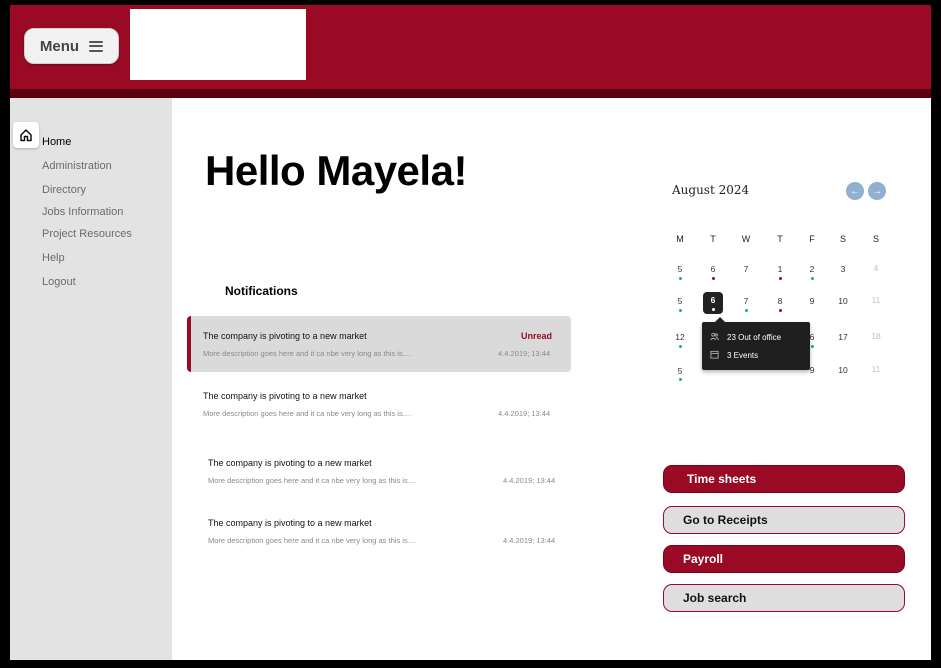 This screenshot has height=668, width=941. What do you see at coordinates (780, 269) in the screenshot?
I see `calendar-day: 1` at bounding box center [780, 269].